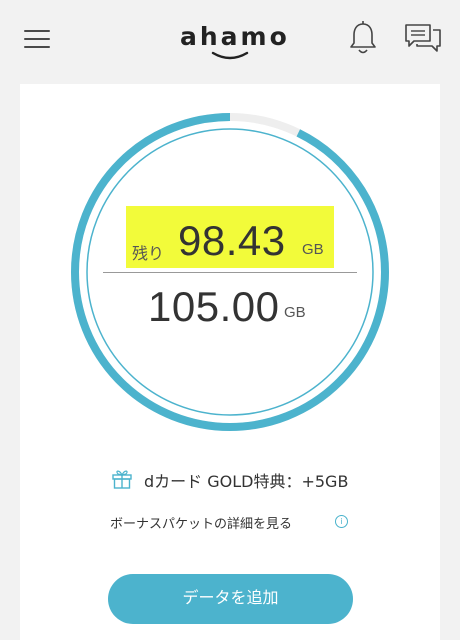  I want to click on remaining-label: 残り, so click(148, 253).